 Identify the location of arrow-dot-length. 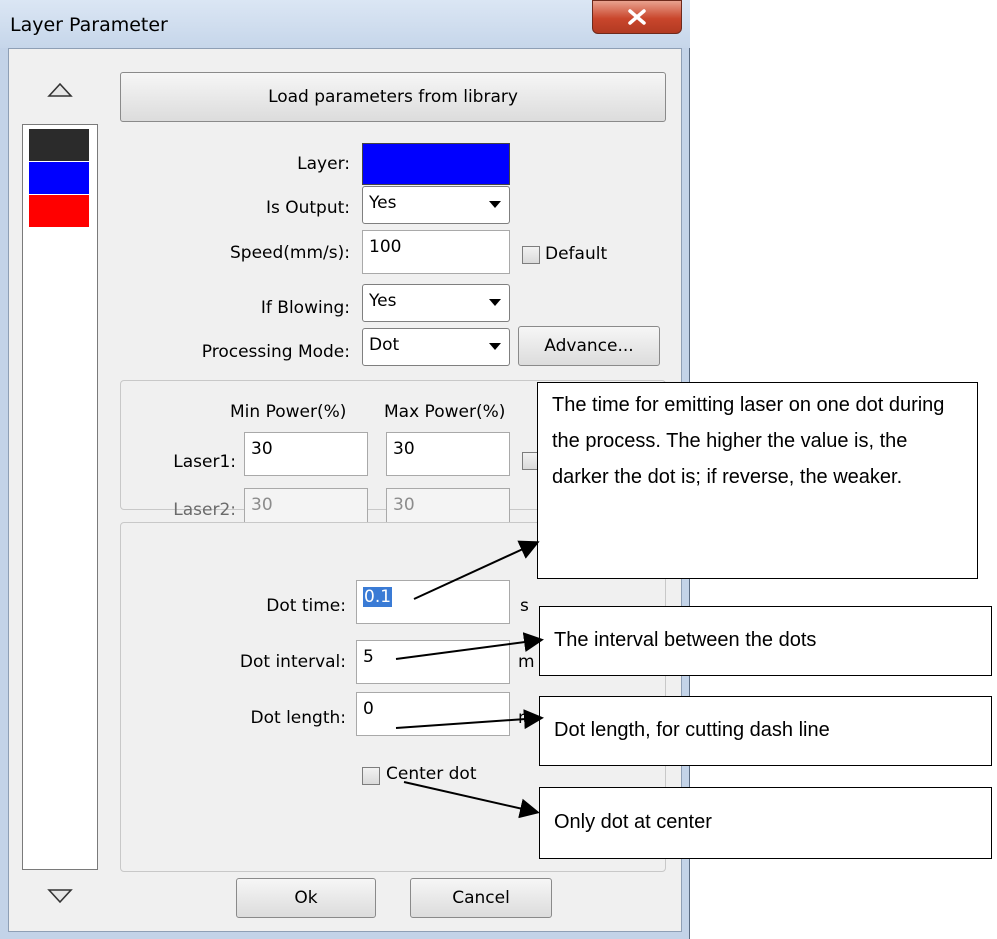
(469, 719).